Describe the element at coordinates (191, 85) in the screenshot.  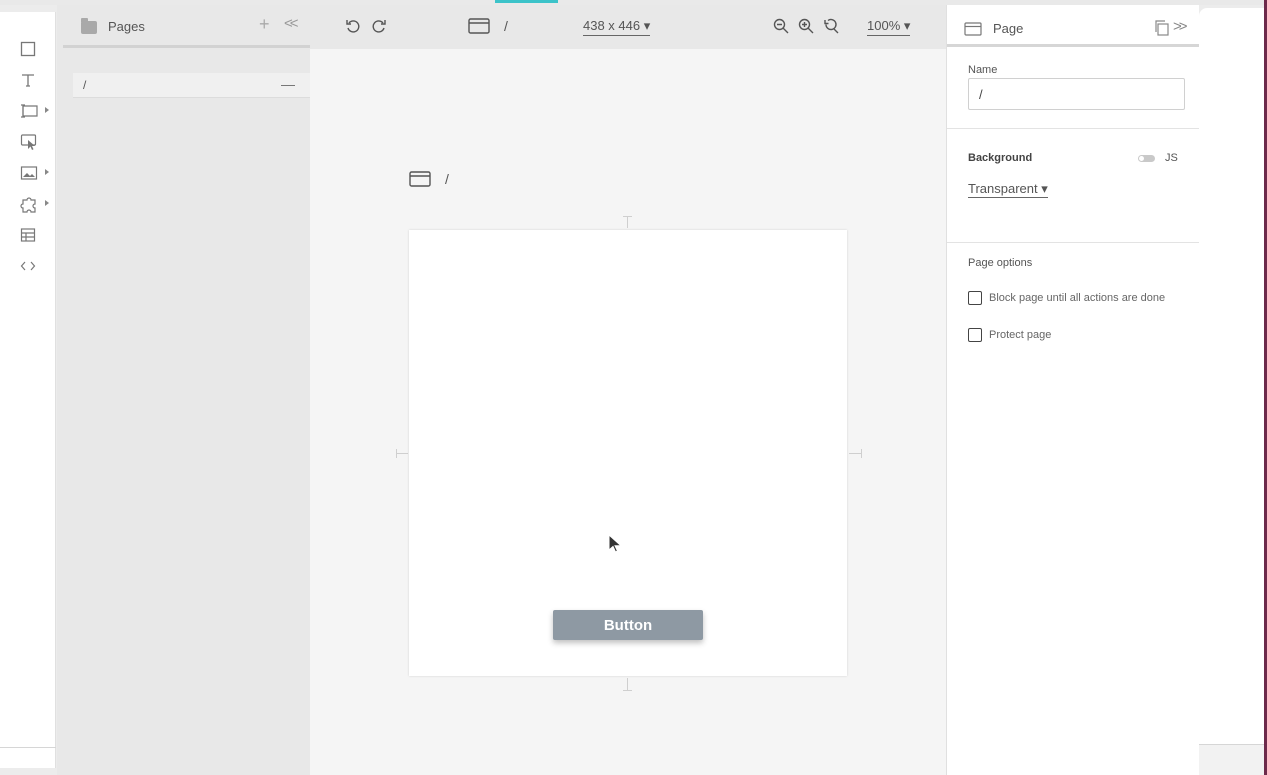
I see `page-list-item: /` at that location.